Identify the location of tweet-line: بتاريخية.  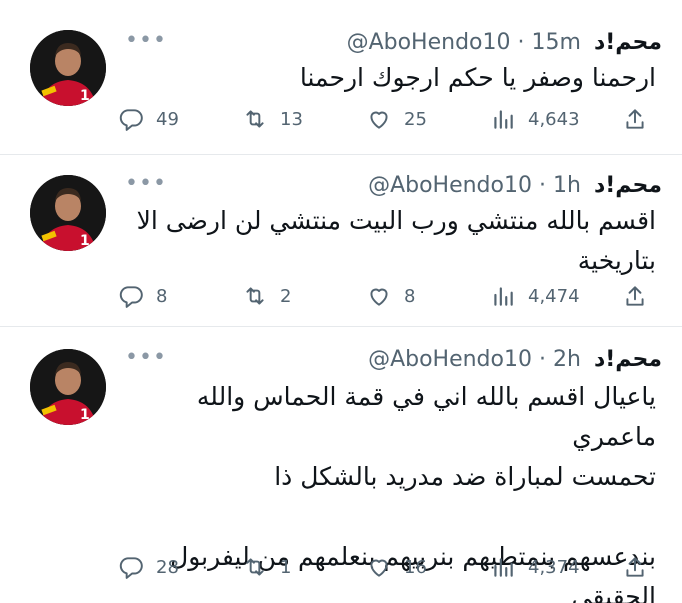
(616, 260).